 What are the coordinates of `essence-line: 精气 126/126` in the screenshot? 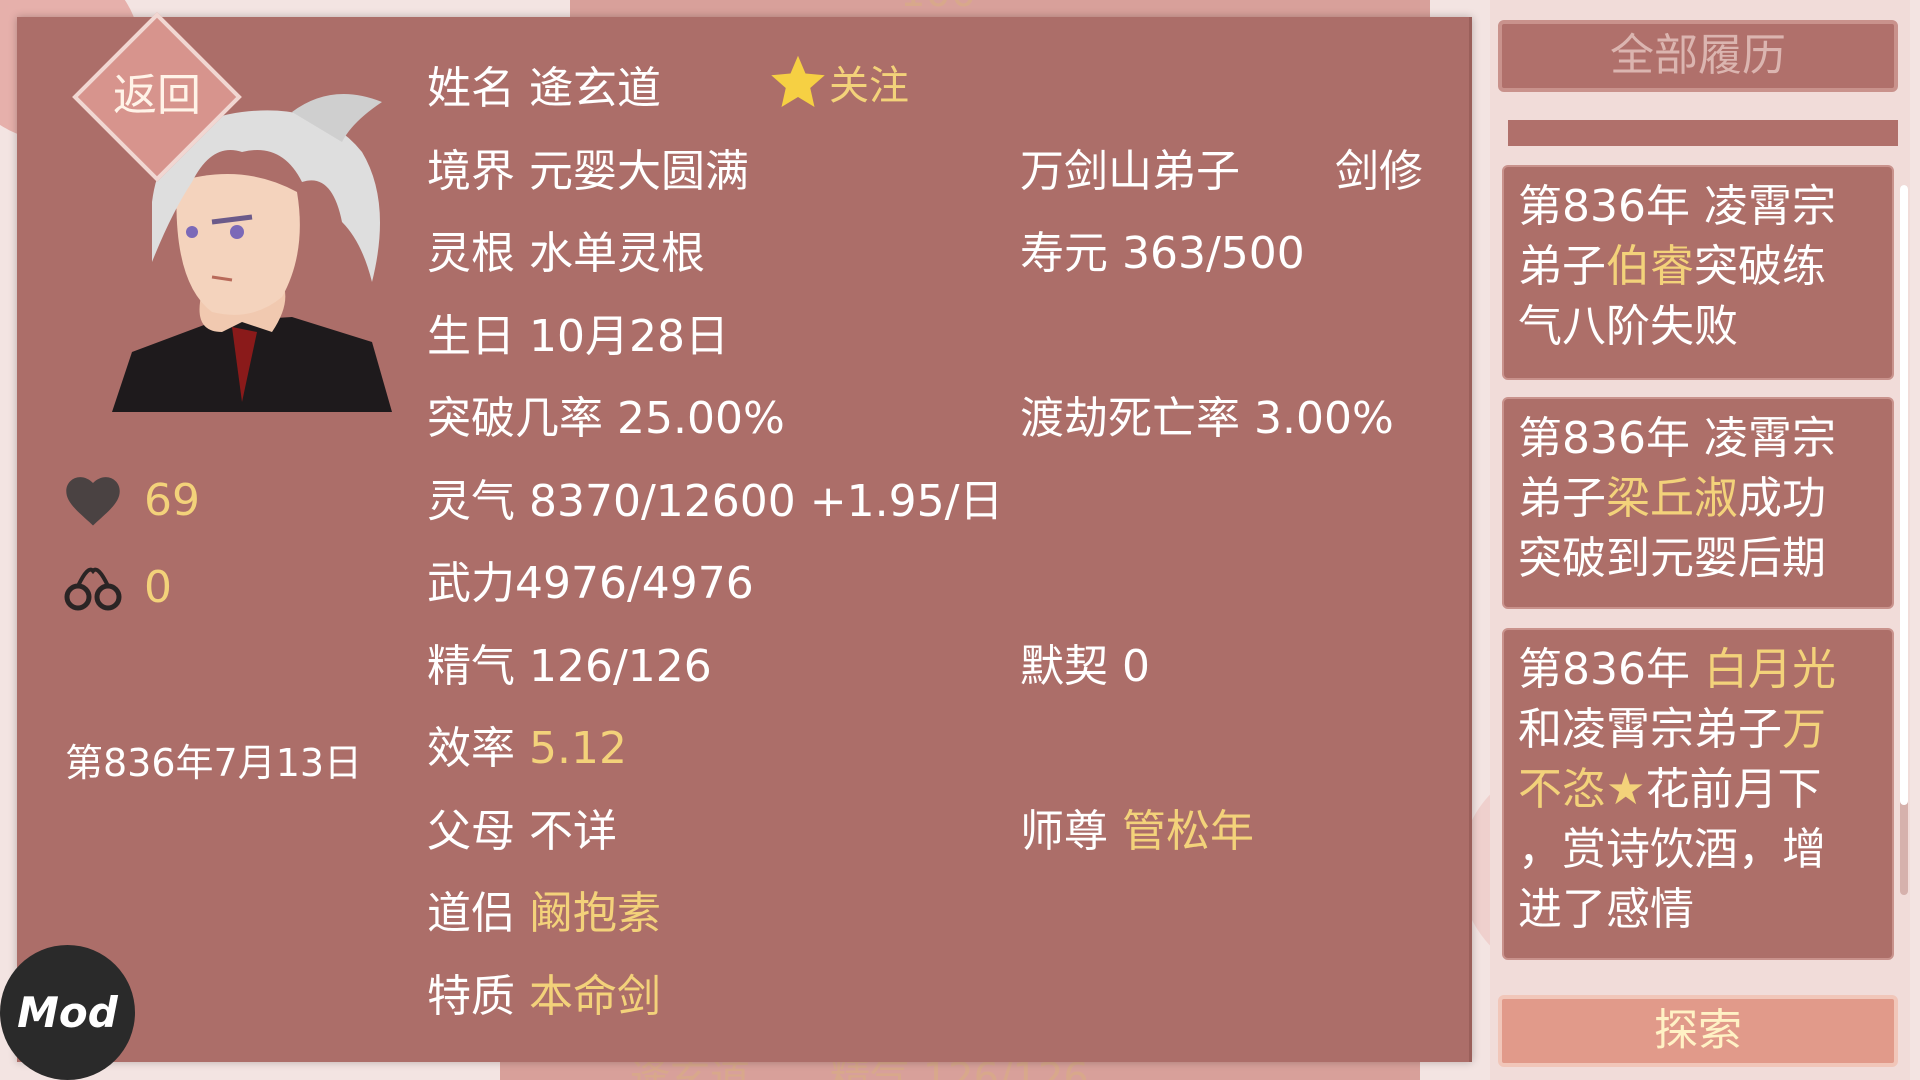 It's located at (569, 662).